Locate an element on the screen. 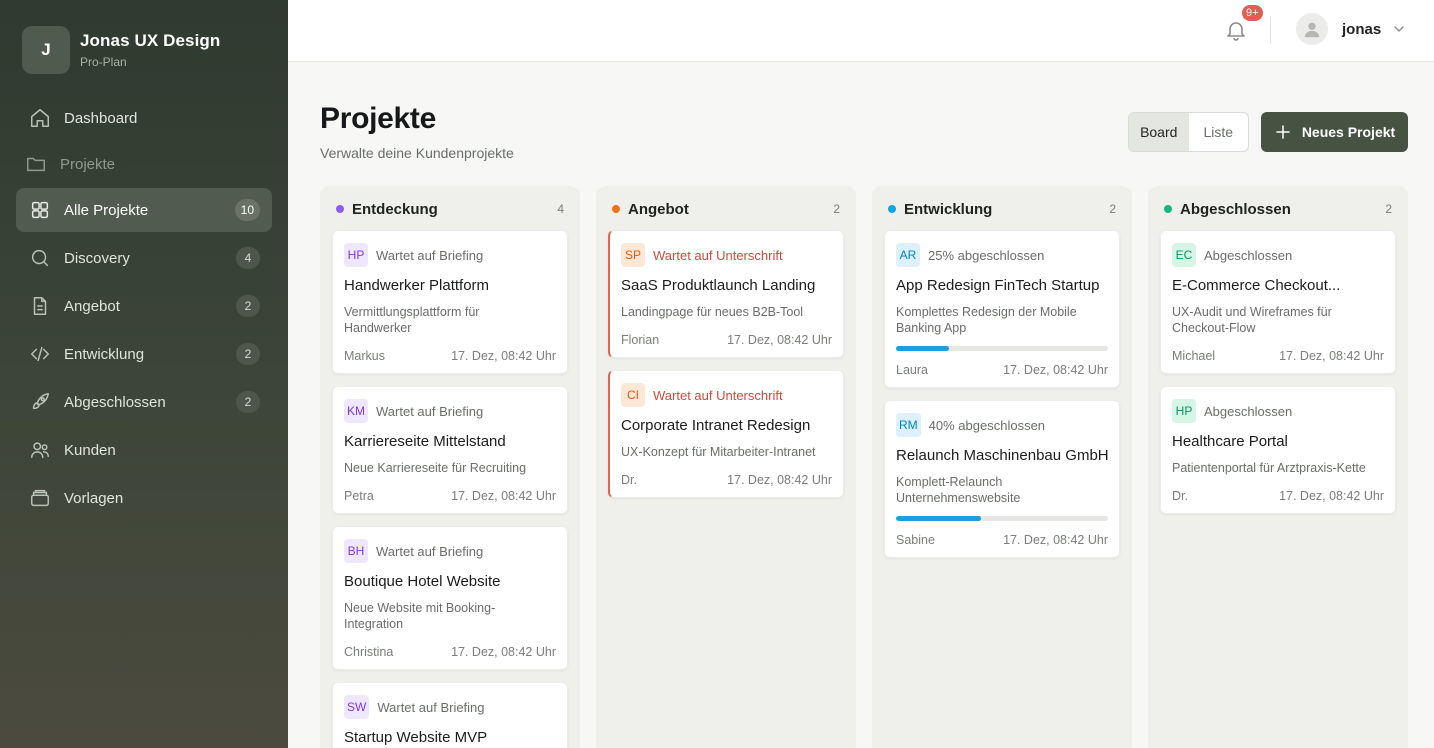 The height and width of the screenshot is (748, 1434). page-subtitle: Verwalte deine Kundenprojekte is located at coordinates (417, 153).